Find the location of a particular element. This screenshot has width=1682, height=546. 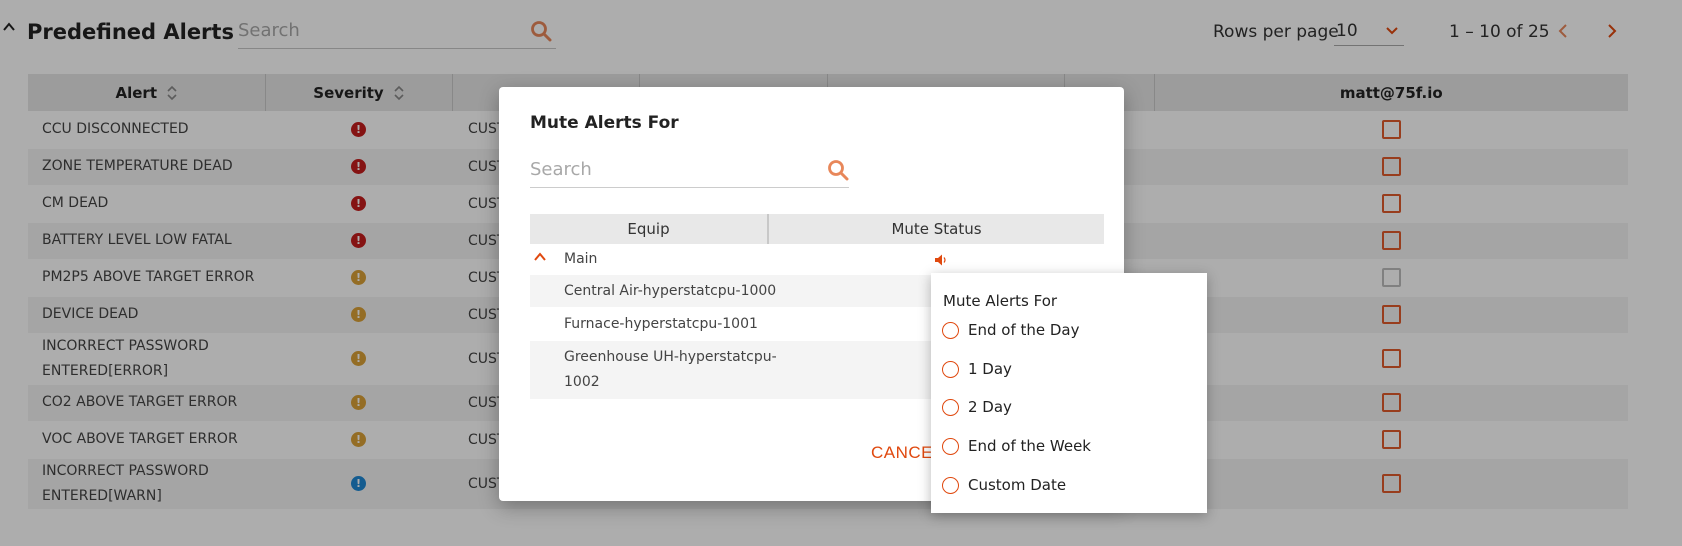

option-2-day: 2 Day is located at coordinates (977, 407).